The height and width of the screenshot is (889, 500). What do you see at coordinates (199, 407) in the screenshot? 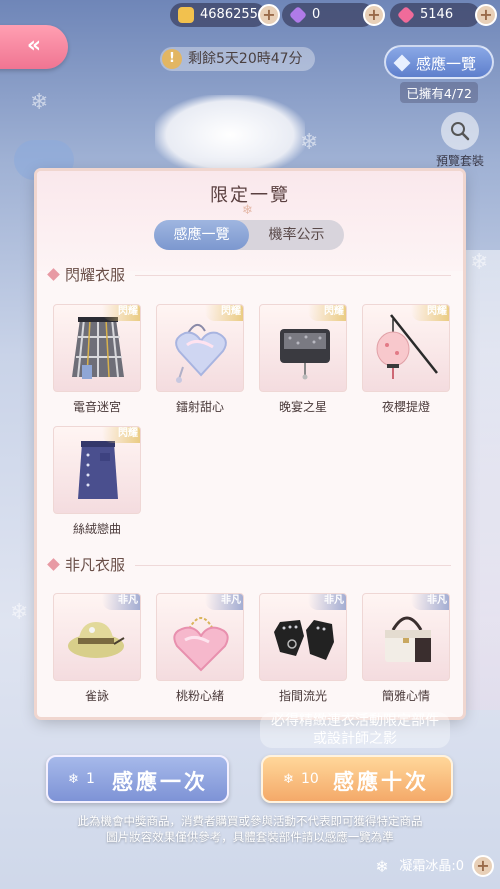
I see `item-name: 鐳射甜心` at bounding box center [199, 407].